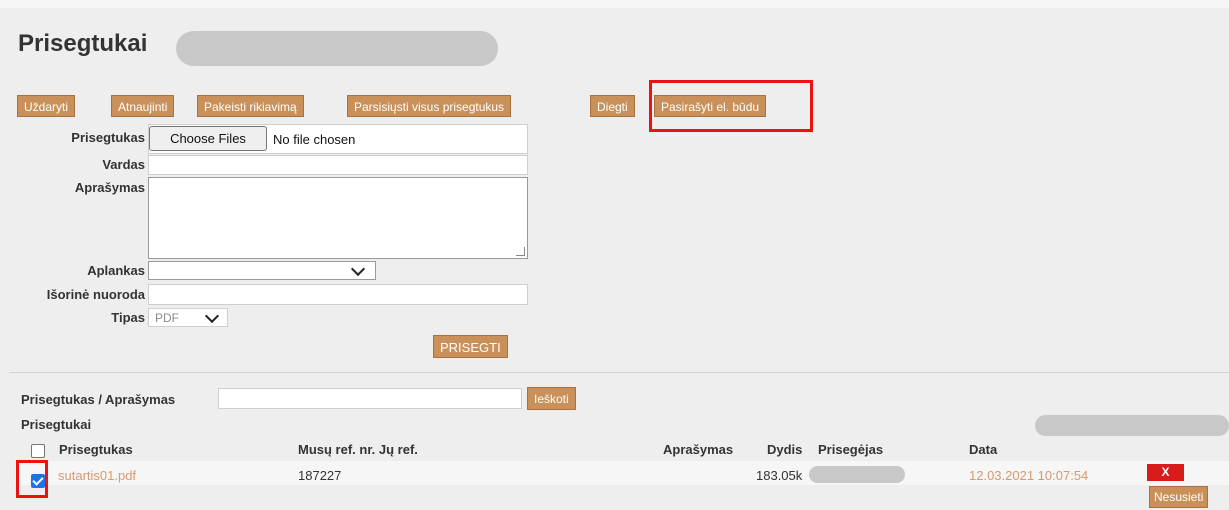  What do you see at coordinates (358, 449) in the screenshot?
I see `col-our-ref: Musų ref. nr. Jų ref.` at bounding box center [358, 449].